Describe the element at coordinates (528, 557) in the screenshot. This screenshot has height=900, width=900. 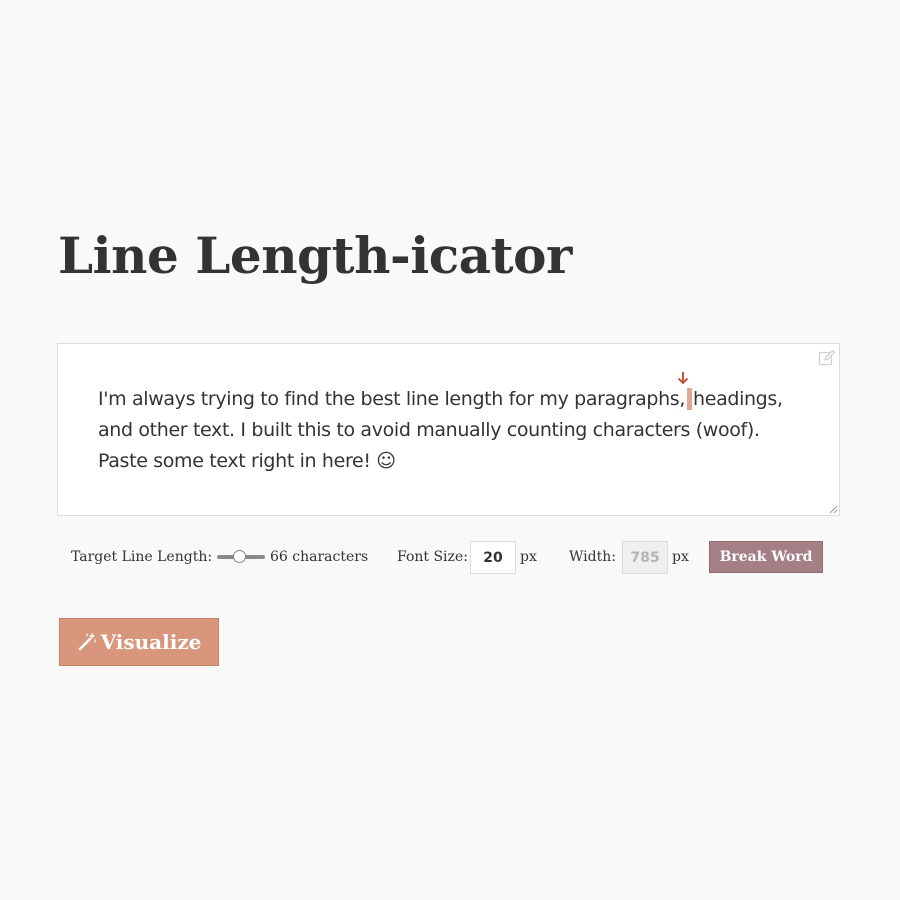
I see `font-size-unit: px` at that location.